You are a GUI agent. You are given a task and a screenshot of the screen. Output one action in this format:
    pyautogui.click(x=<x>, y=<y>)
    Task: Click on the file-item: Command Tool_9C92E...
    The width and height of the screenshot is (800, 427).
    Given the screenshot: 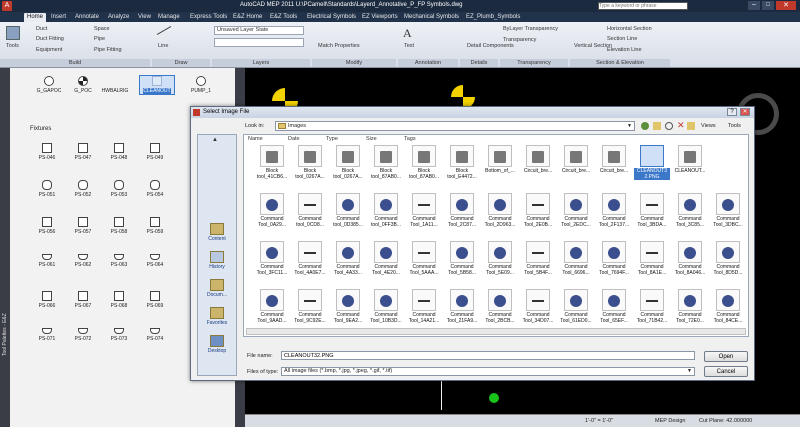 What is the action you would take?
    pyautogui.click(x=310, y=306)
    